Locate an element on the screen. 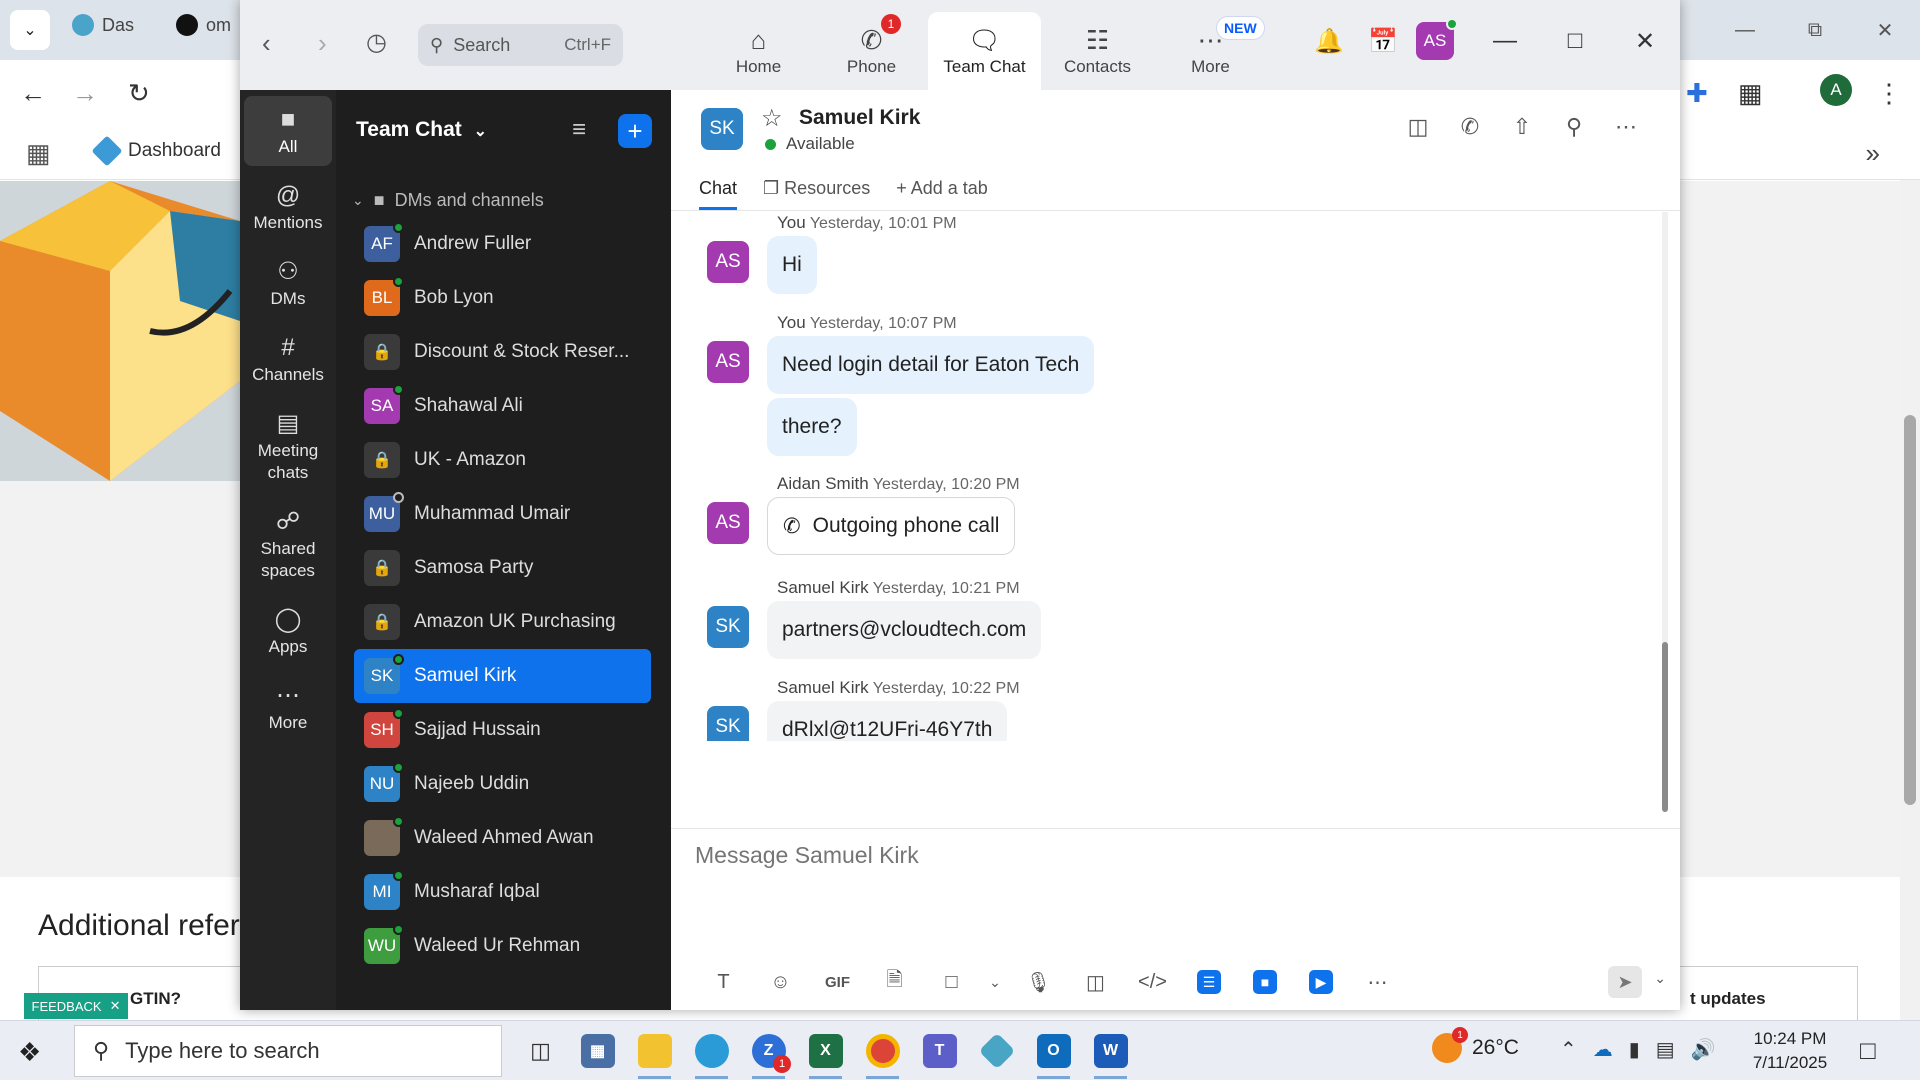  volume-icon: 🔊 is located at coordinates (1703, 1049).